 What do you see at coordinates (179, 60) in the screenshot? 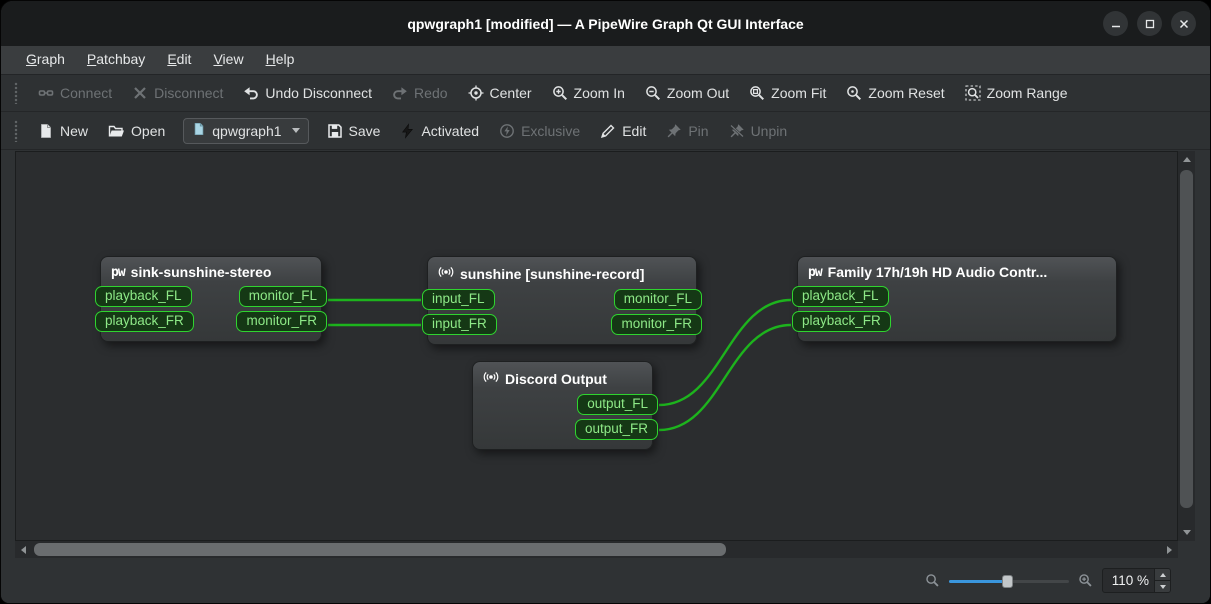
I see `menu-edit: Edit` at bounding box center [179, 60].